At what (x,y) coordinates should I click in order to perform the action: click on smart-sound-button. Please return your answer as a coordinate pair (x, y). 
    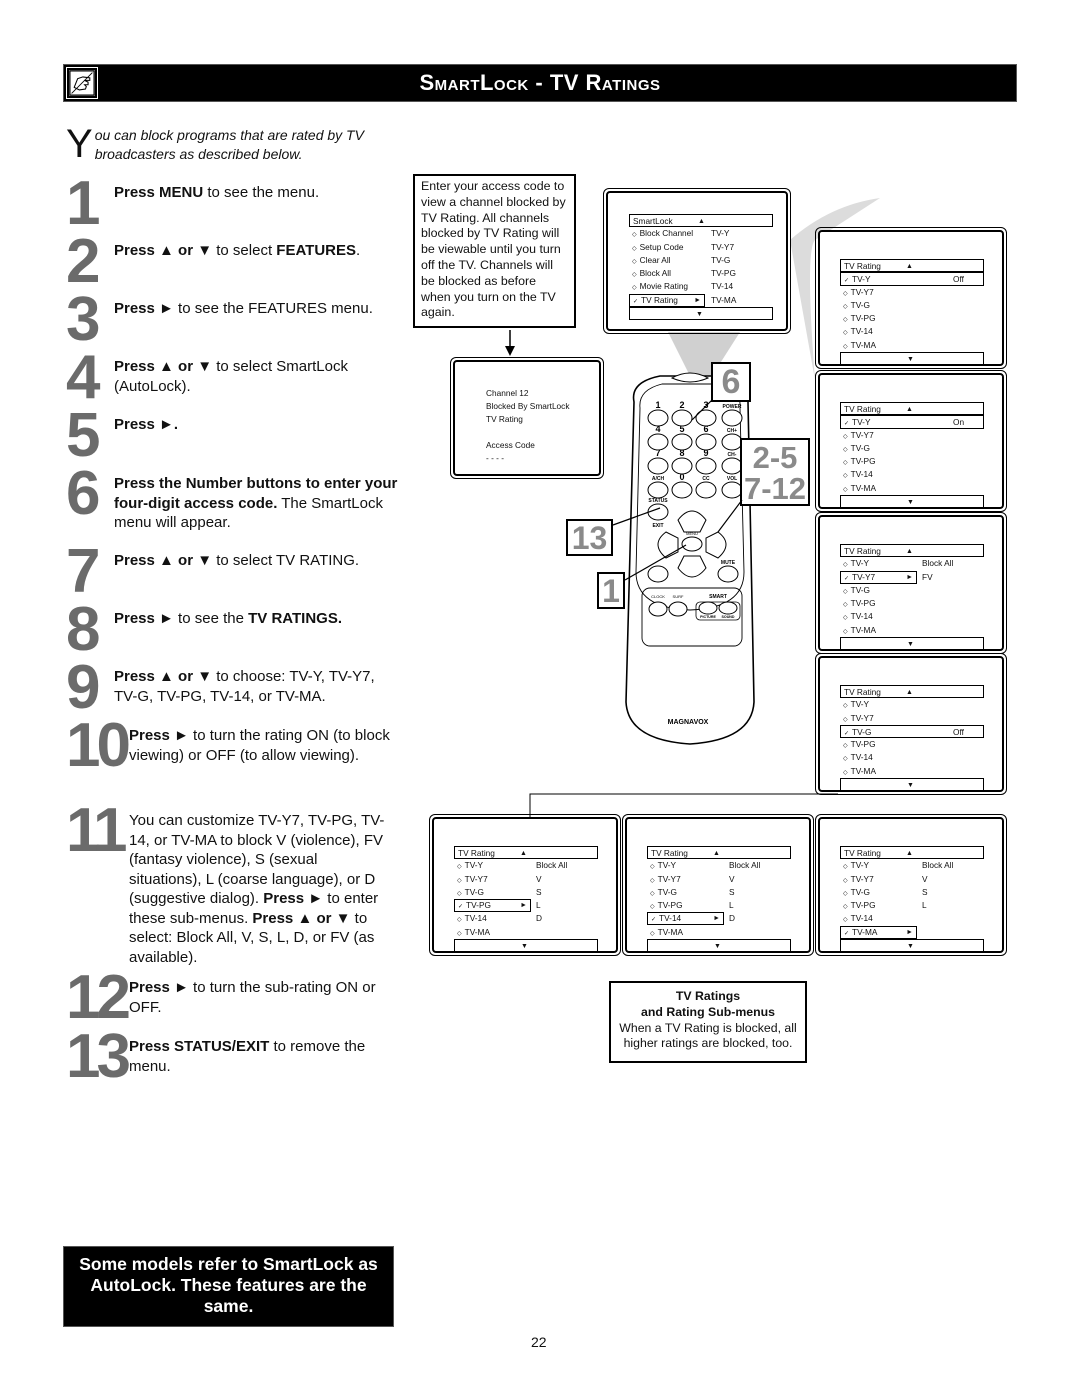
    Looking at the image, I should click on (728, 608).